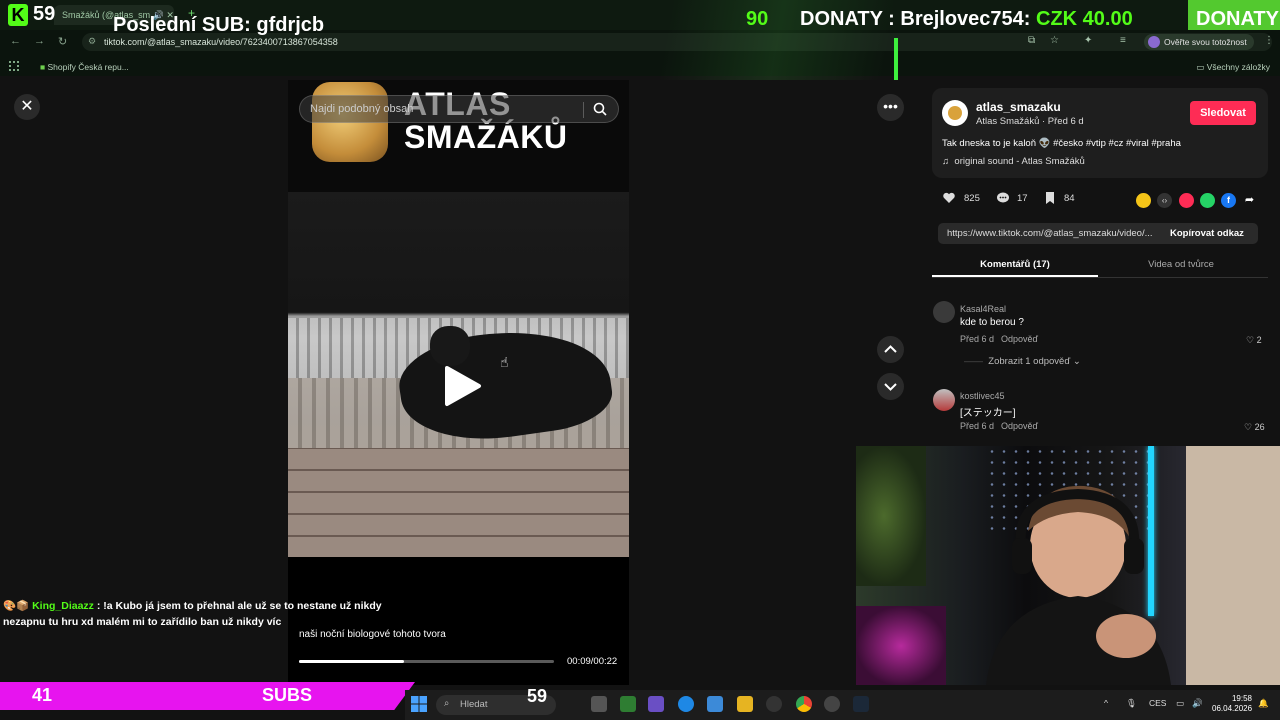  I want to click on chrome-icon, so click(804, 704).